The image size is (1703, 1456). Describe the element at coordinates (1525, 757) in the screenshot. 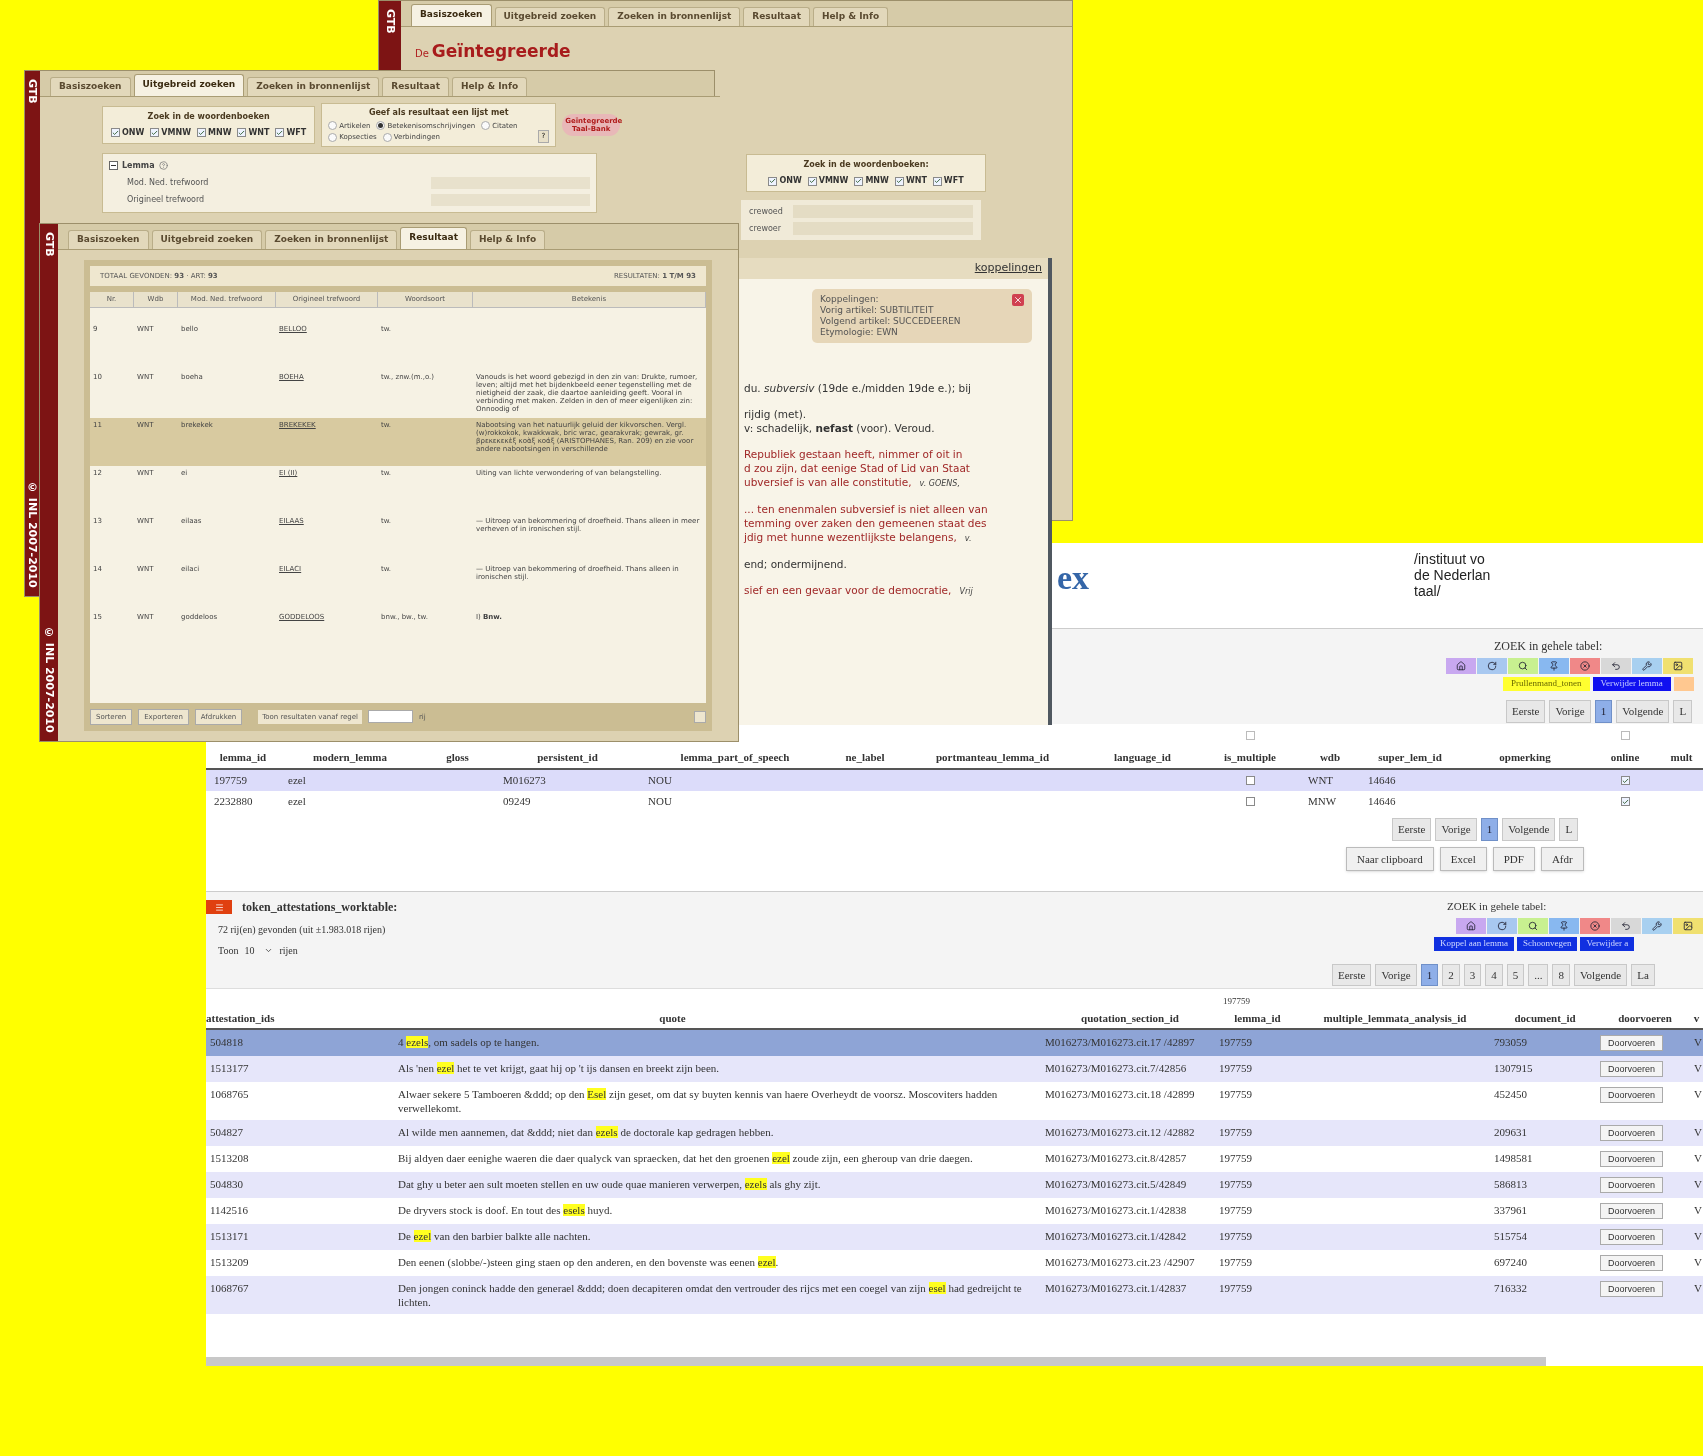

I see `column-header: opmerking` at that location.